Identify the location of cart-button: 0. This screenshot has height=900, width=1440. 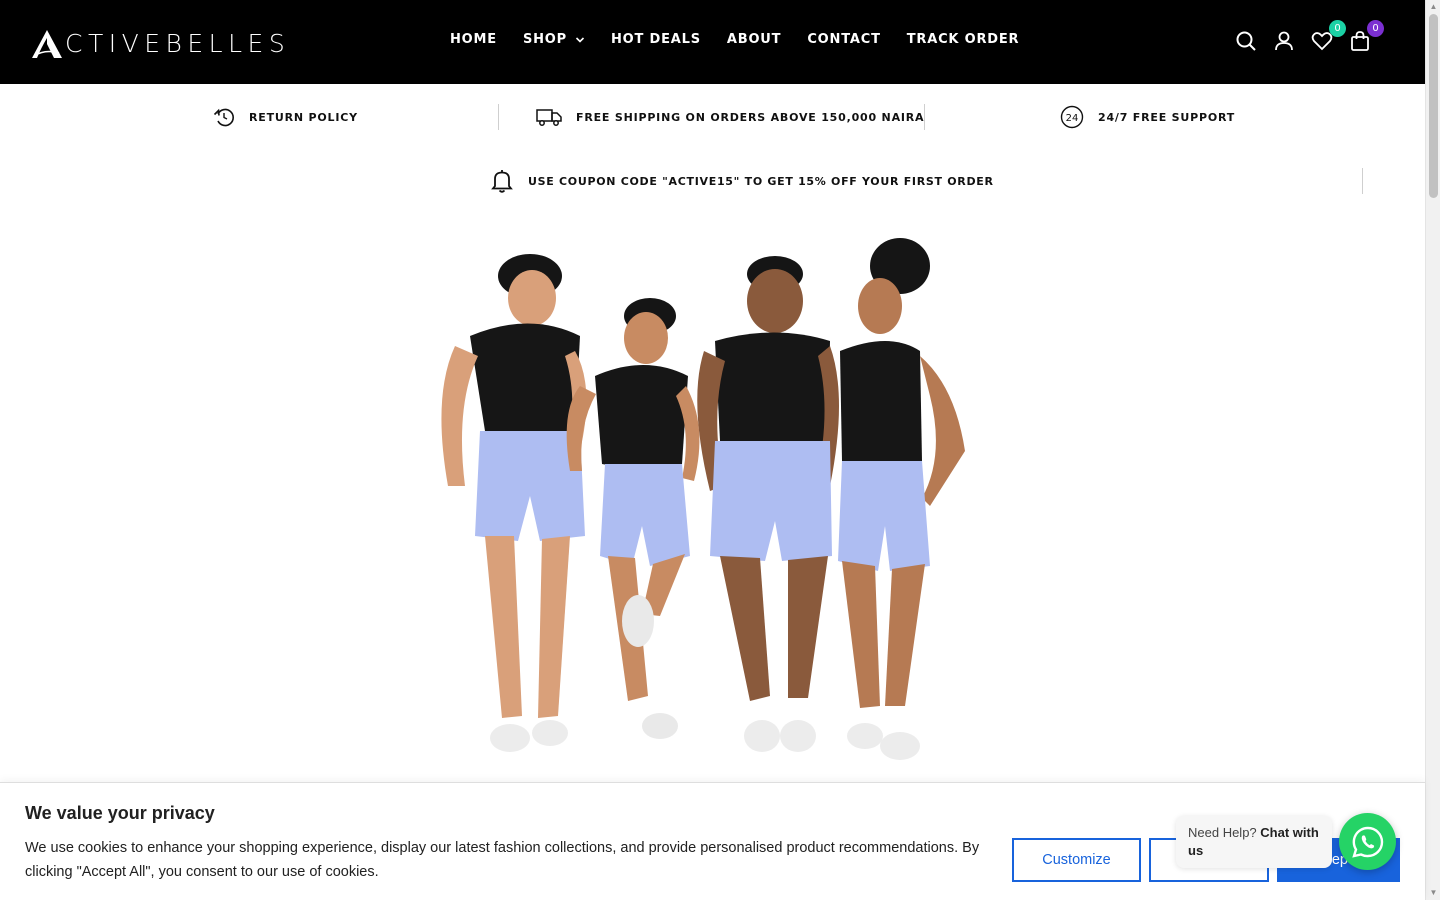
(1366, 37).